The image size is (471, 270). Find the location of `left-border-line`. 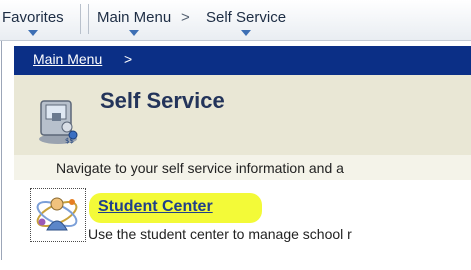

left-border-line is located at coordinates (1, 150).